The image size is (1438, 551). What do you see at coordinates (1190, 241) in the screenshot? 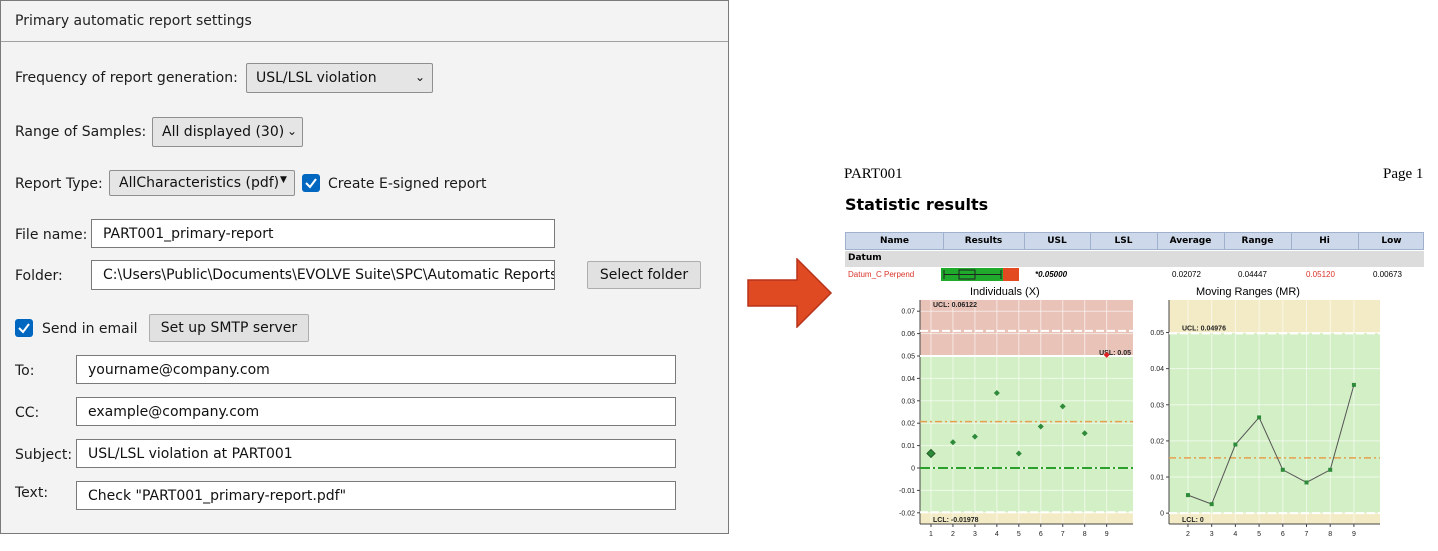
I see `col-average: Average` at bounding box center [1190, 241].